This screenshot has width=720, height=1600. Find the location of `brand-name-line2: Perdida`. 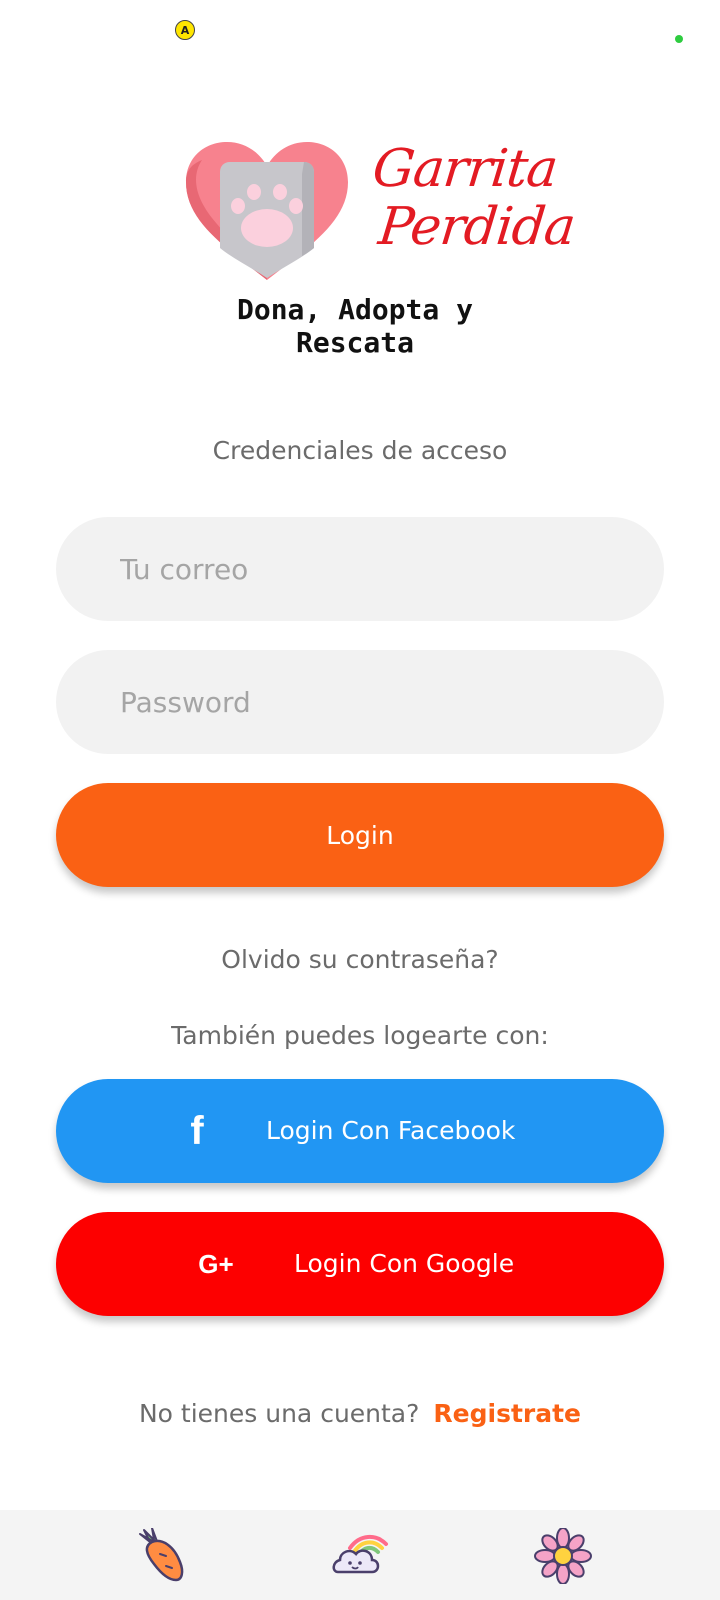

brand-name-line2: Perdida is located at coordinates (476, 227).